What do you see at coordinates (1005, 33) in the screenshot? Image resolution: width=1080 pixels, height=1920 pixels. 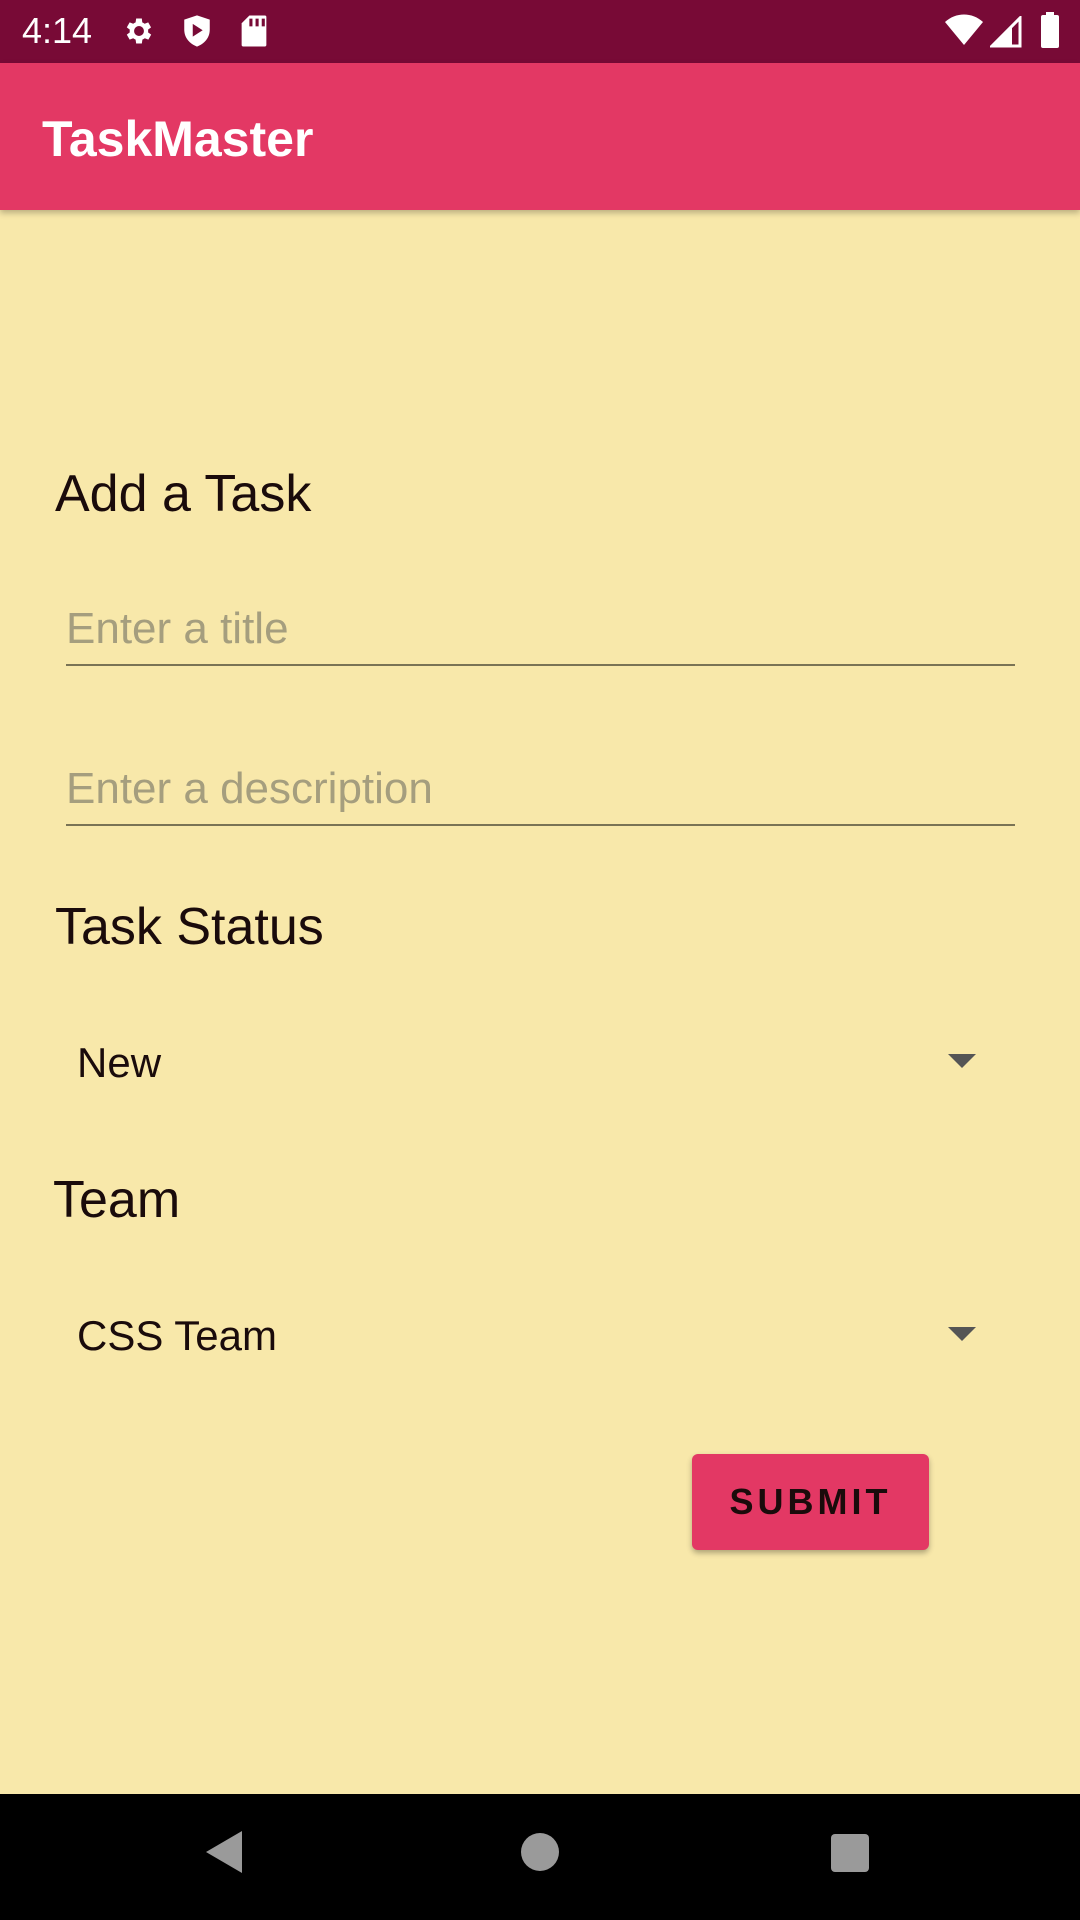 I see `signal-icon` at bounding box center [1005, 33].